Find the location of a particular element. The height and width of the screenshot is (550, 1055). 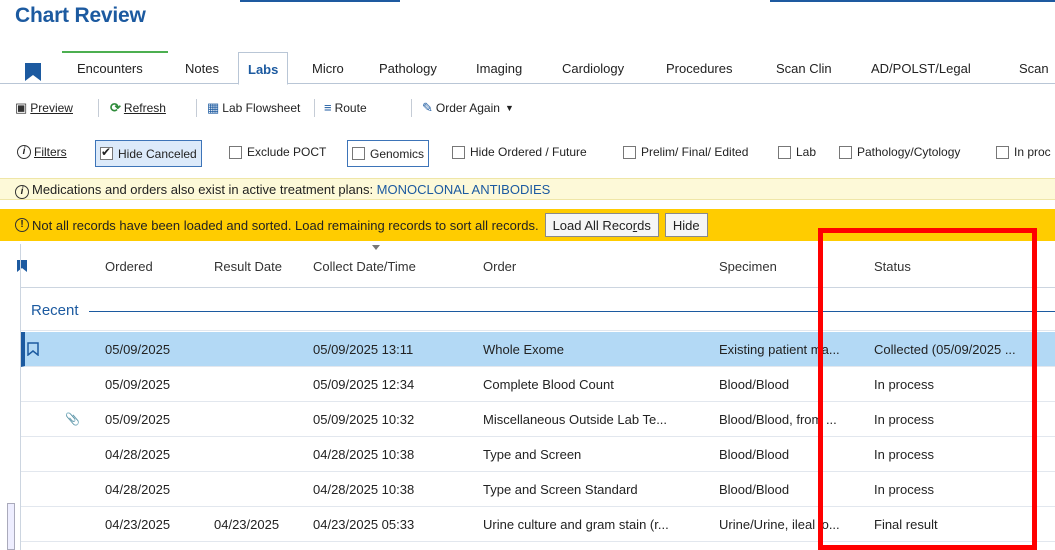

filters-button: i Filters is located at coordinates (42, 152).